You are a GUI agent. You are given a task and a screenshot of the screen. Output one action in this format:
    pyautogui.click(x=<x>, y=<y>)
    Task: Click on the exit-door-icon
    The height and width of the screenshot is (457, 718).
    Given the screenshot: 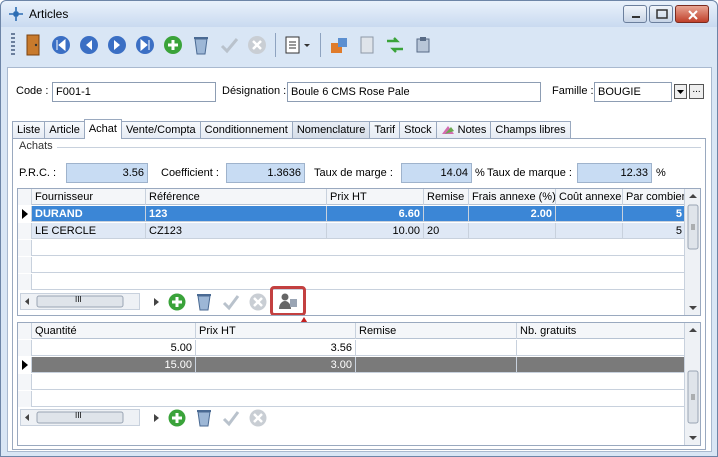 What is the action you would take?
    pyautogui.click(x=33, y=45)
    